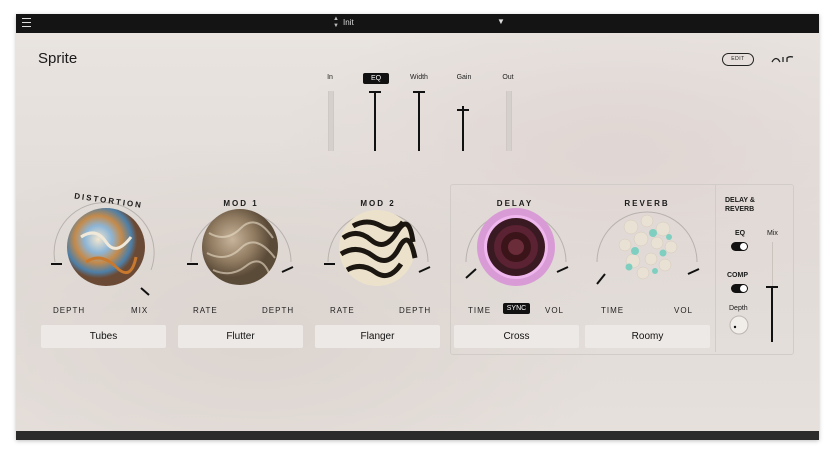  What do you see at coordinates (782, 59) in the screenshot?
I see `air-logo-icon` at bounding box center [782, 59].